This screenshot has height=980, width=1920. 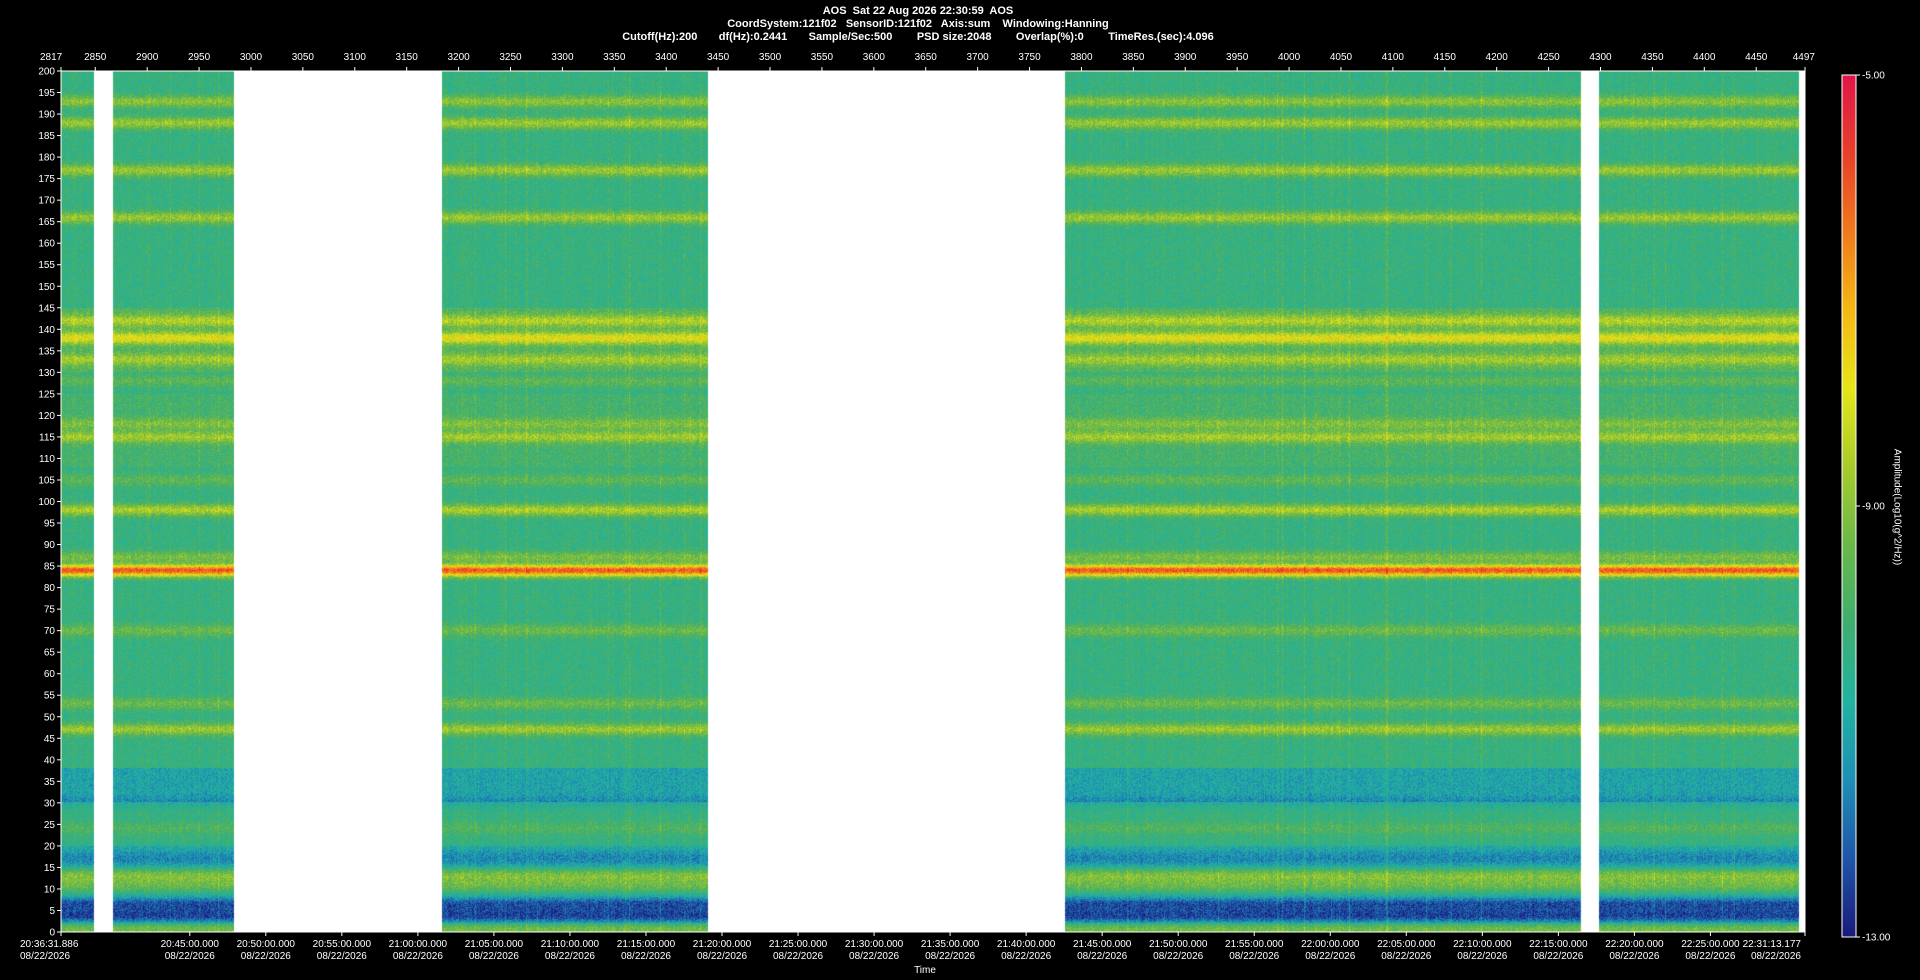 What do you see at coordinates (1254, 944) in the screenshot?
I see `bottom-time-label: 21:55:00.000` at bounding box center [1254, 944].